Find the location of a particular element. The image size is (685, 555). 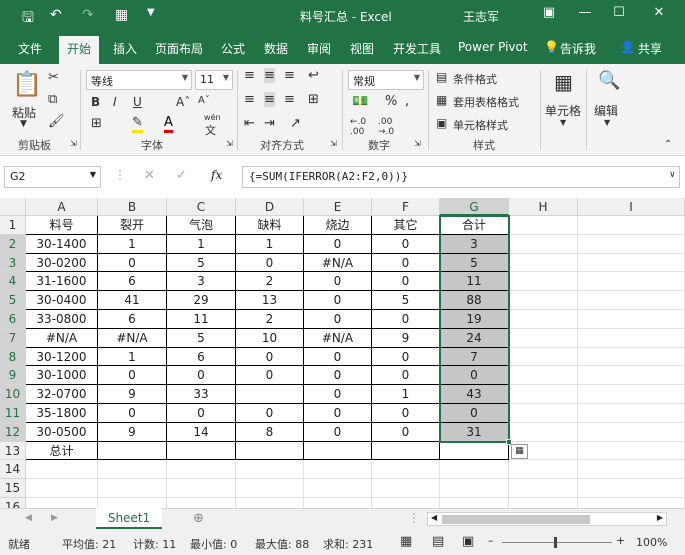

row-header-14: 14 is located at coordinates (13, 470).